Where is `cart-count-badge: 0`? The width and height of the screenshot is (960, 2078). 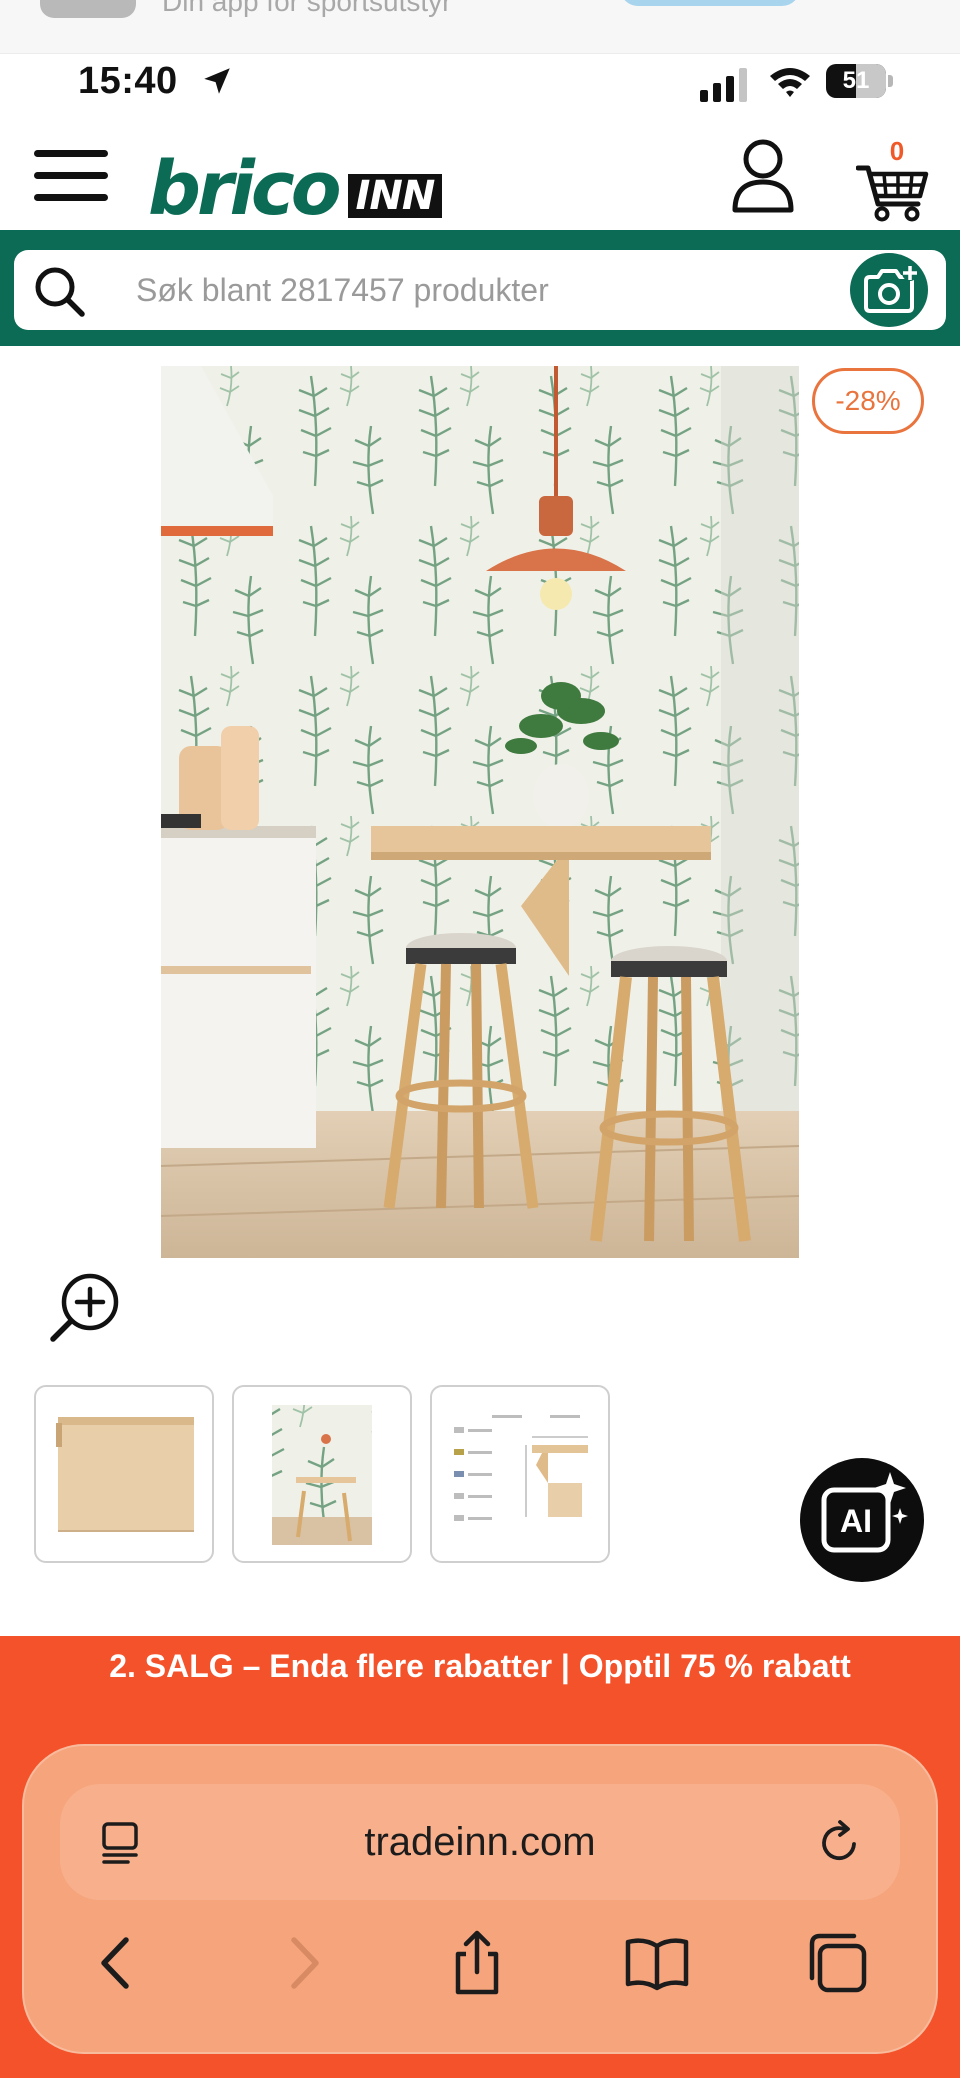
cart-count-badge: 0 is located at coordinates (897, 151).